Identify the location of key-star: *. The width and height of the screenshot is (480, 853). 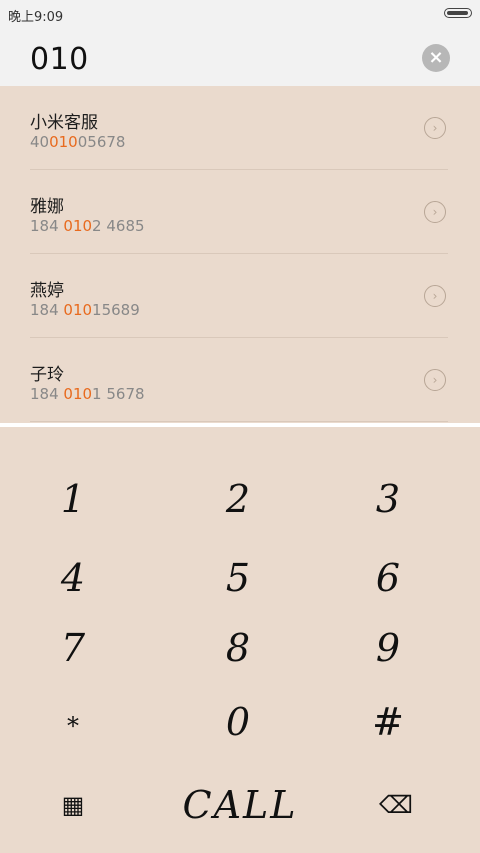
(73, 726).